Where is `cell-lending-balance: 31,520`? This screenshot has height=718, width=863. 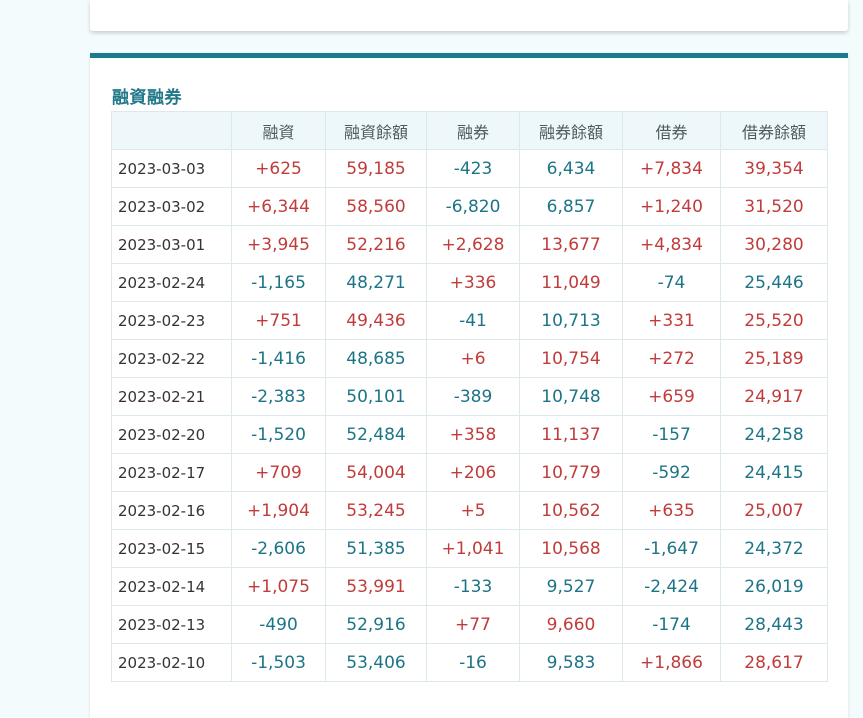
cell-lending-balance: 31,520 is located at coordinates (774, 206).